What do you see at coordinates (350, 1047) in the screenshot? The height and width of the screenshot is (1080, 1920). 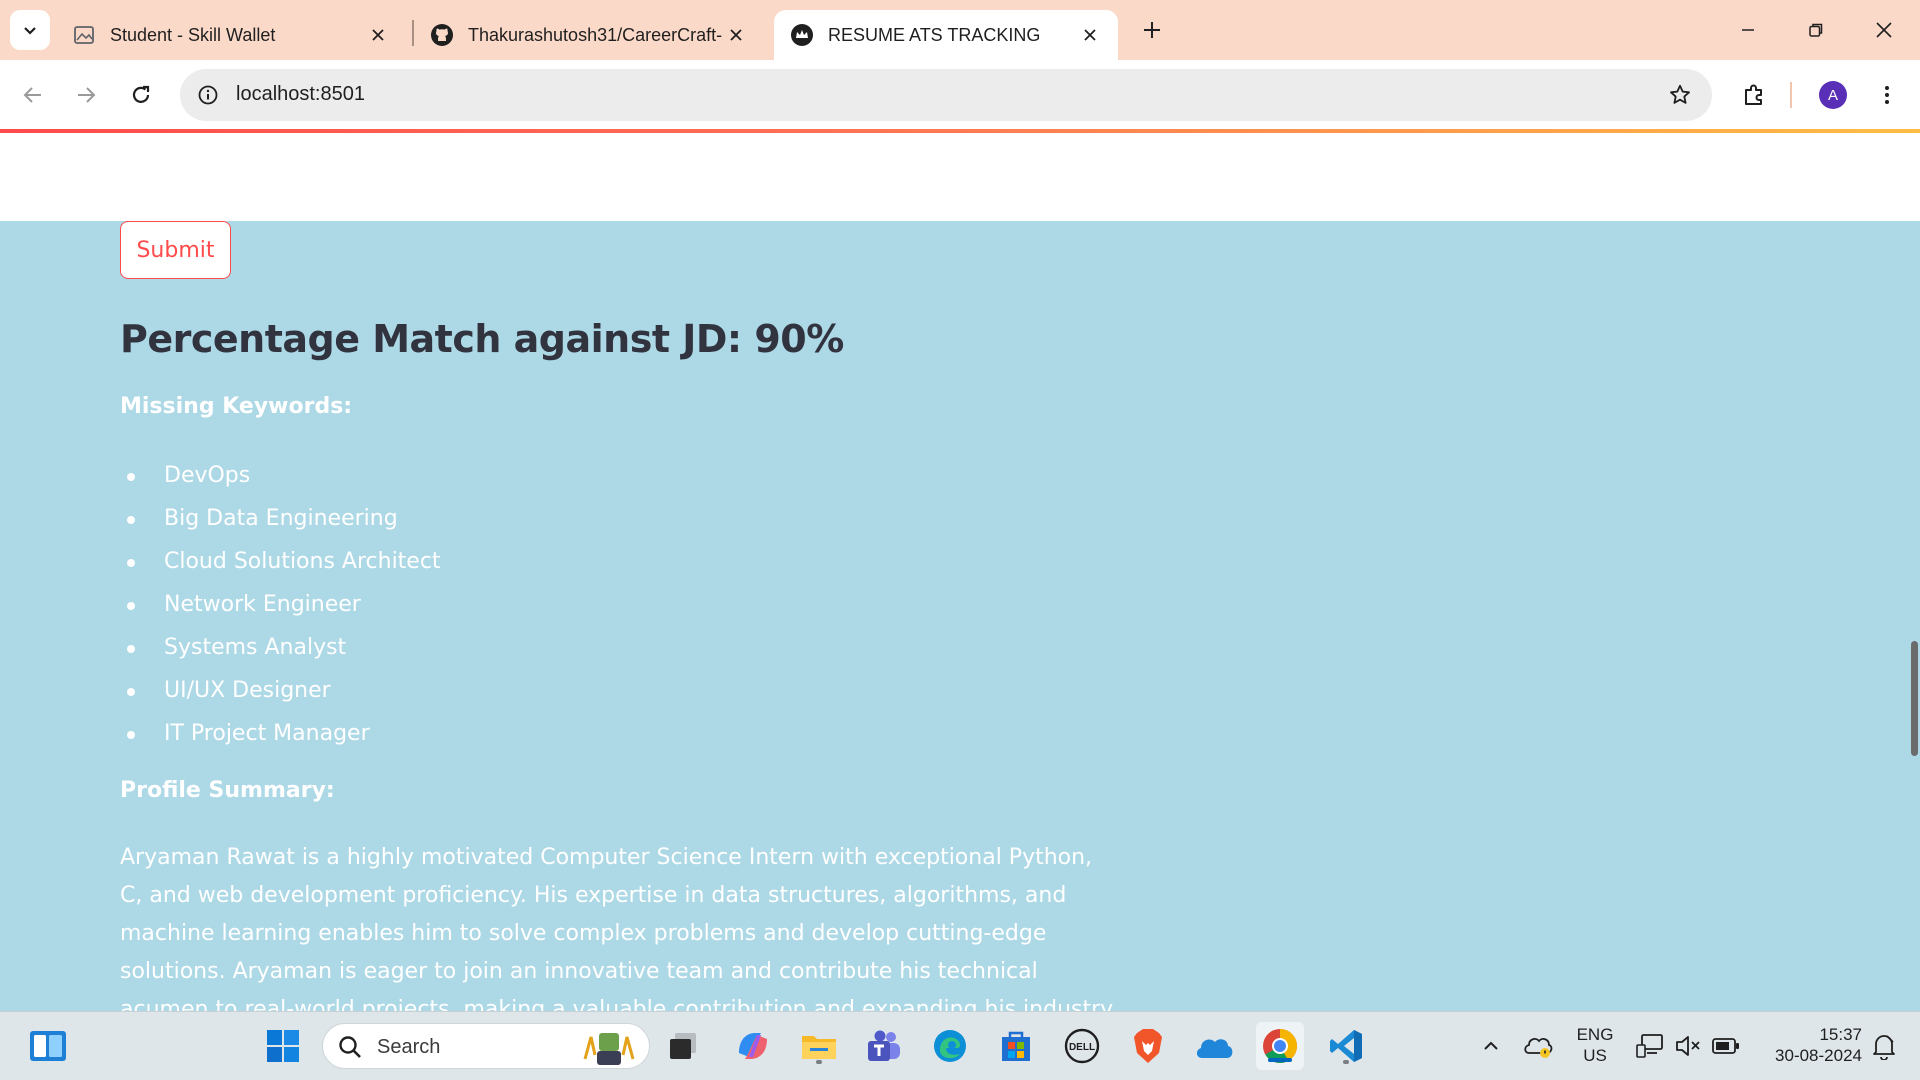 I see `search-icon` at bounding box center [350, 1047].